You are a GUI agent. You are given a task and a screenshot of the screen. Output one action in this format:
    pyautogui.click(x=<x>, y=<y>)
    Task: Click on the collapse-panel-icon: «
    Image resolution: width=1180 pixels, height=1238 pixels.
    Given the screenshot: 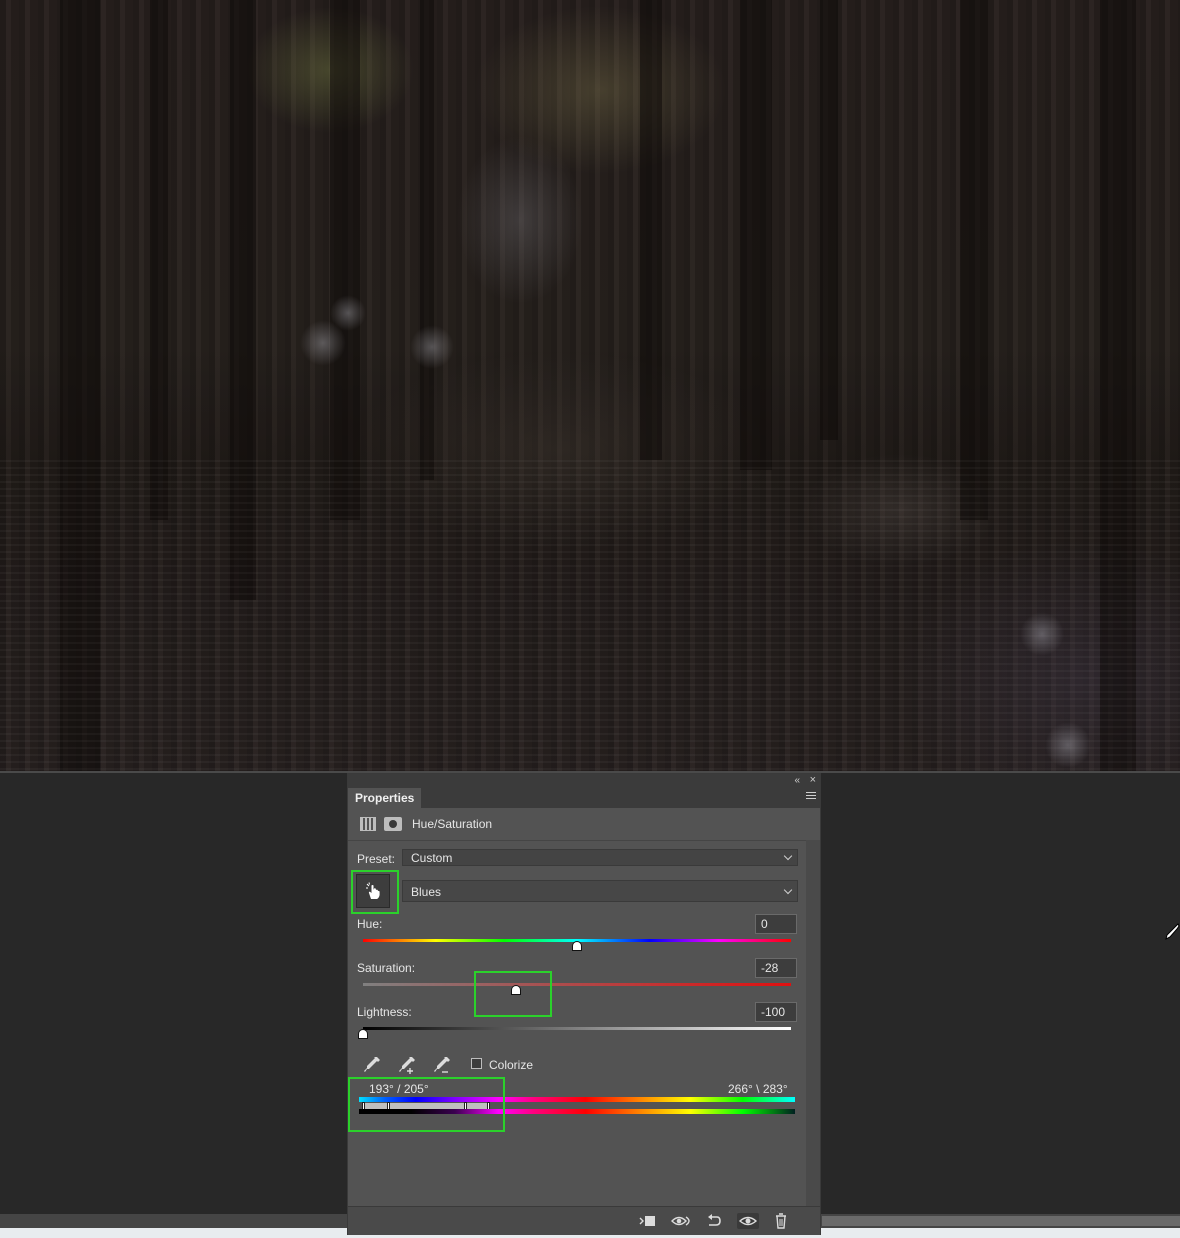 What is the action you would take?
    pyautogui.click(x=797, y=780)
    